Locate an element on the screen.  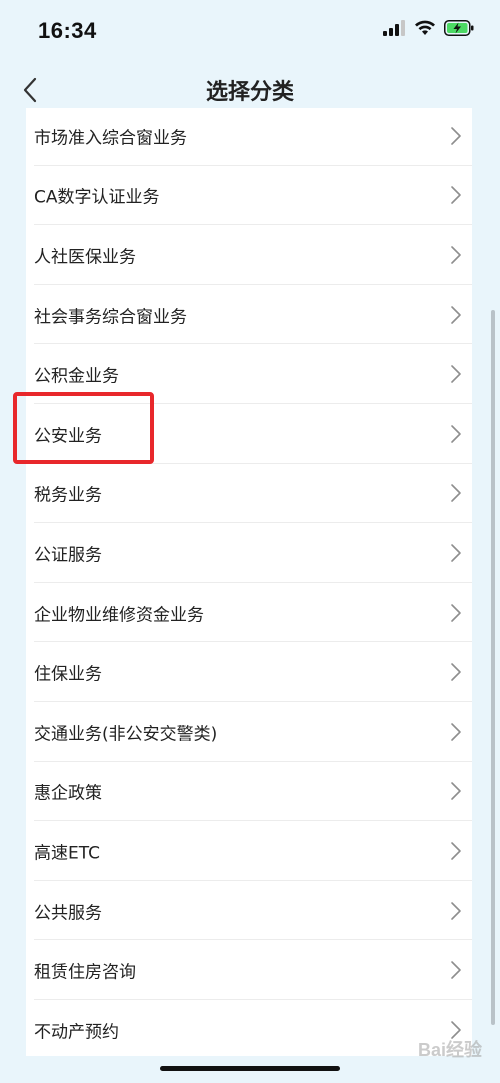
list-item-label: 惠企政策 is located at coordinates (68, 793).